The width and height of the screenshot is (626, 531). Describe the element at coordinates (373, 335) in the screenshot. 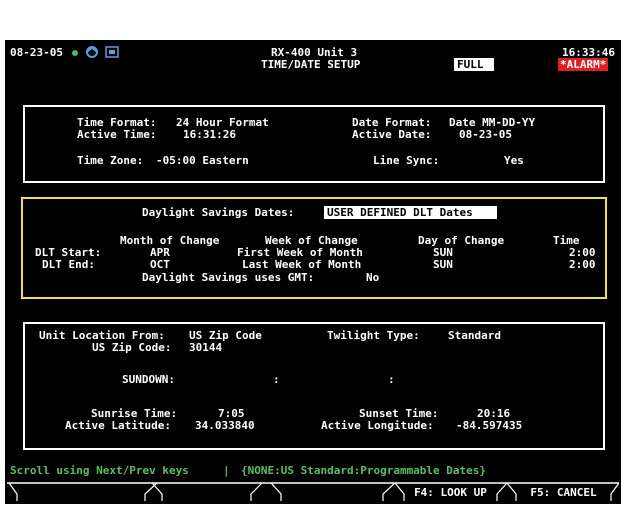

I see `twilight-type-label: Twilight Type:` at that location.